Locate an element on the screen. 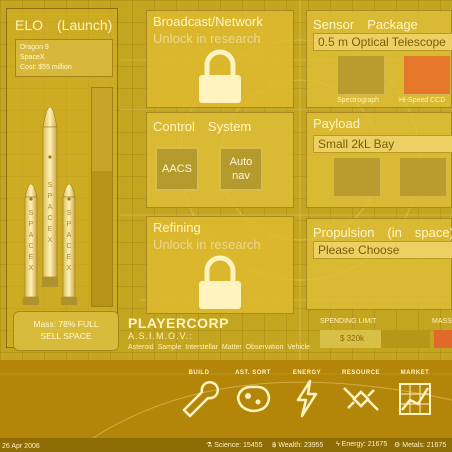  broadcast-panel: Broadcast/Network Unlock in research is located at coordinates (220, 59).